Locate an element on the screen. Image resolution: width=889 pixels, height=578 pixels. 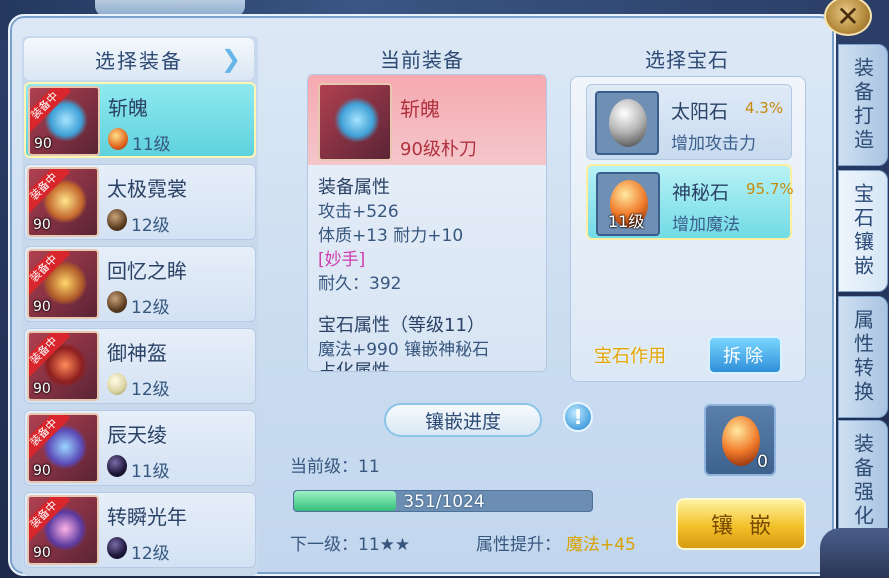
gem-name: 太阳石 is located at coordinates (700, 112).